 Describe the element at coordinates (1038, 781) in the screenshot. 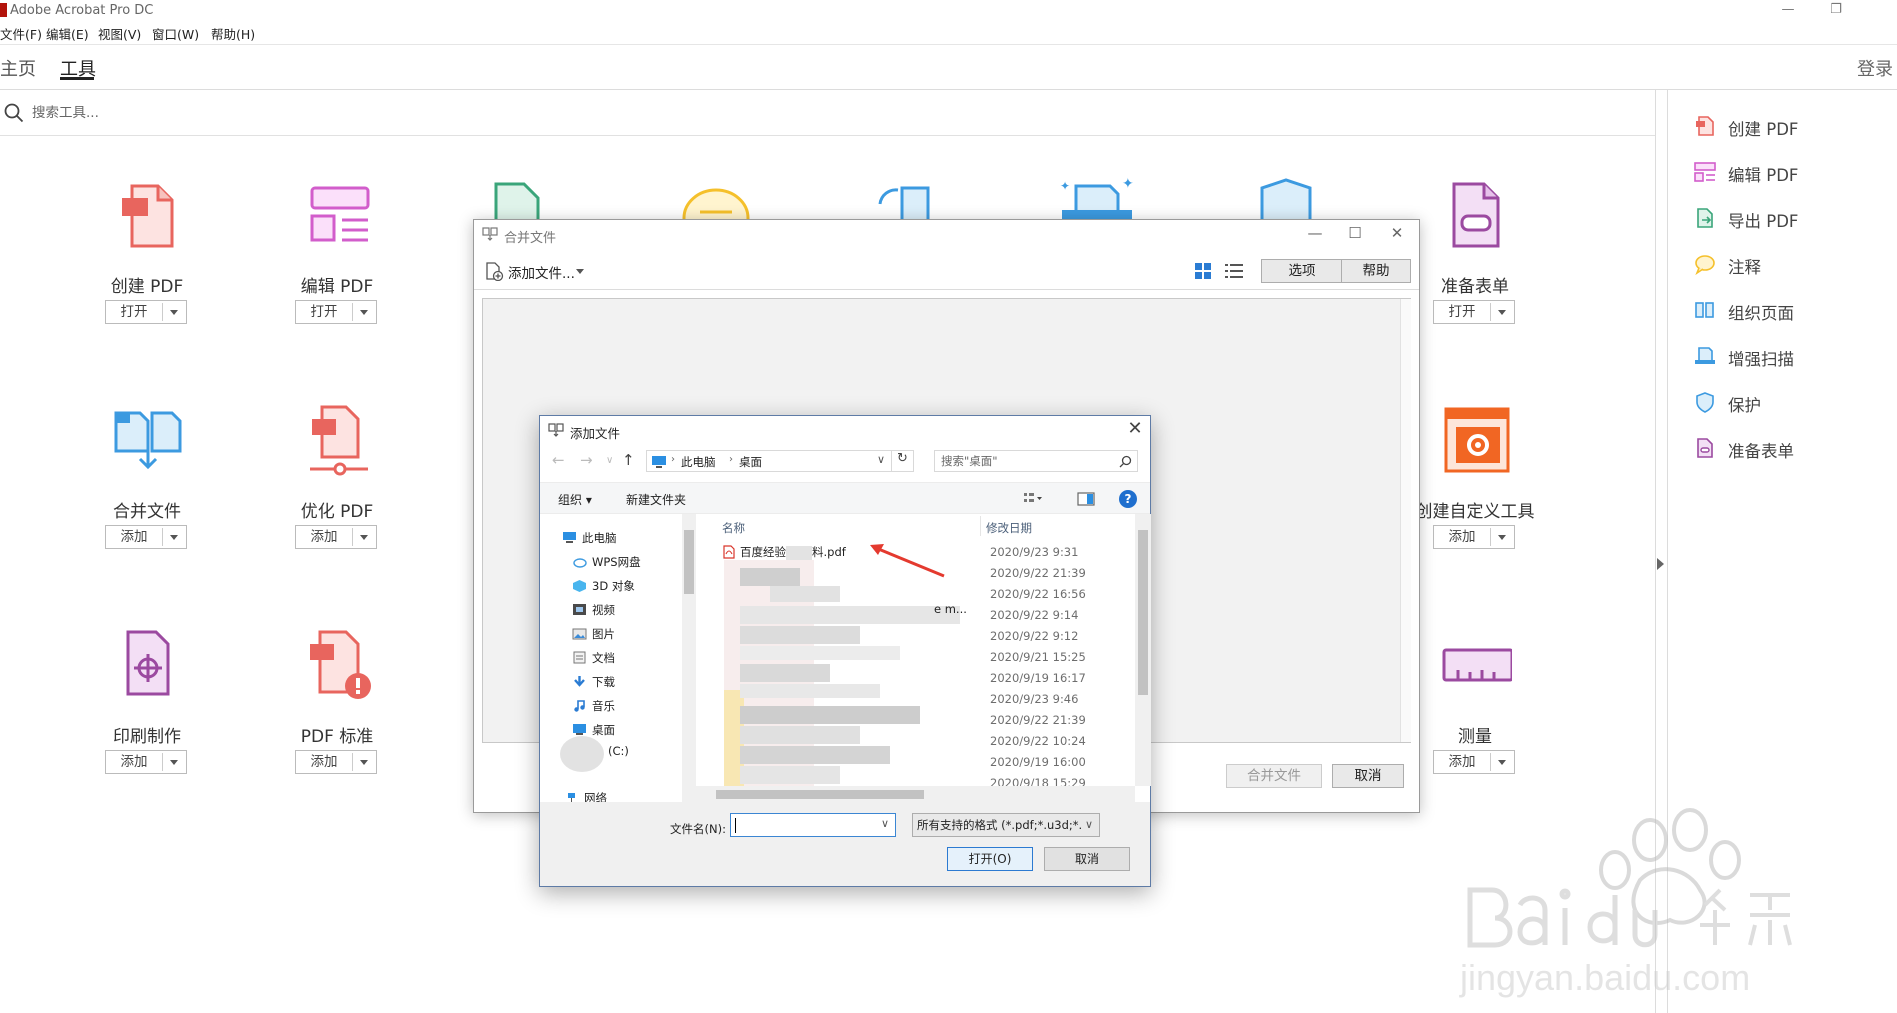

I see `file-date: 2020/9/18 15:29` at that location.